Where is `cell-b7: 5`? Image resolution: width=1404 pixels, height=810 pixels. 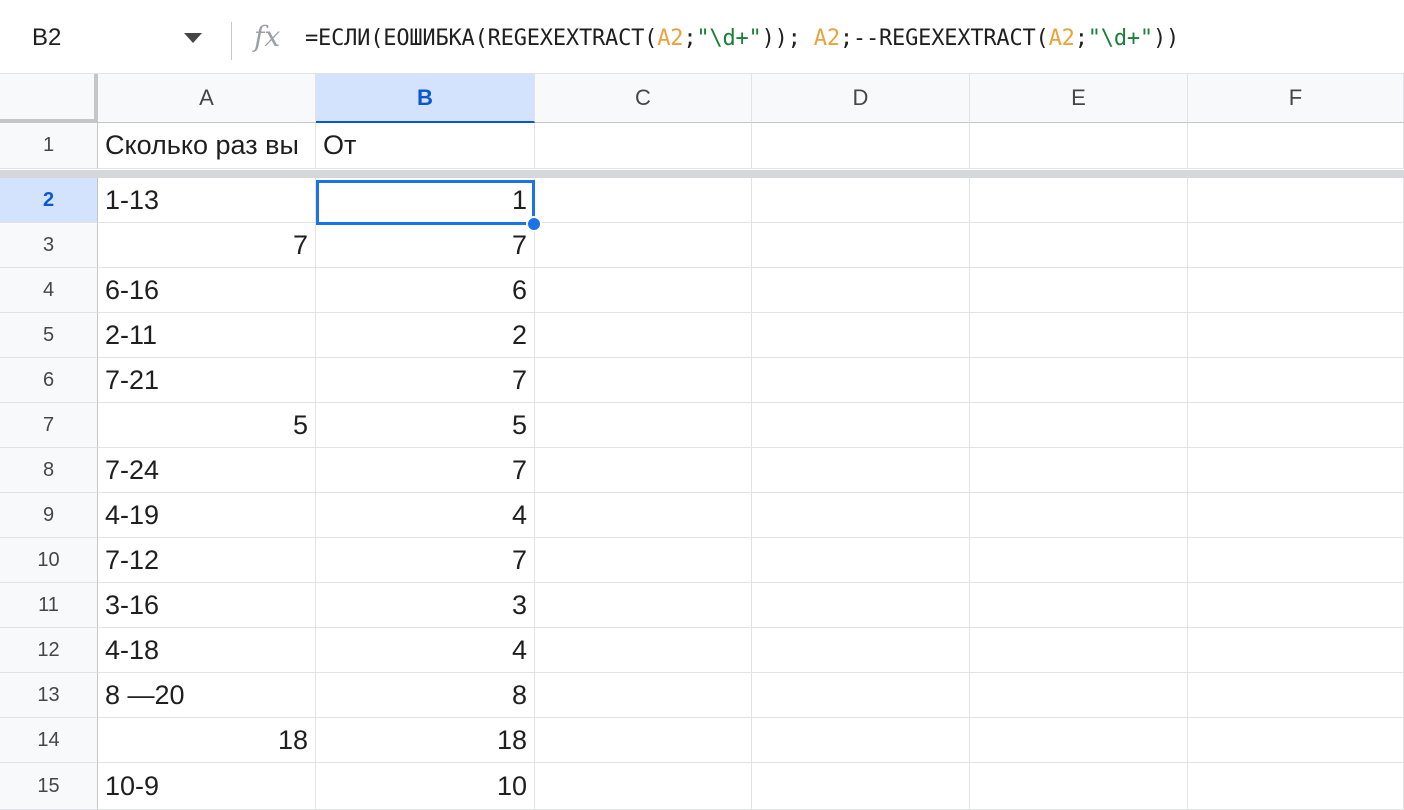 cell-b7: 5 is located at coordinates (425, 425).